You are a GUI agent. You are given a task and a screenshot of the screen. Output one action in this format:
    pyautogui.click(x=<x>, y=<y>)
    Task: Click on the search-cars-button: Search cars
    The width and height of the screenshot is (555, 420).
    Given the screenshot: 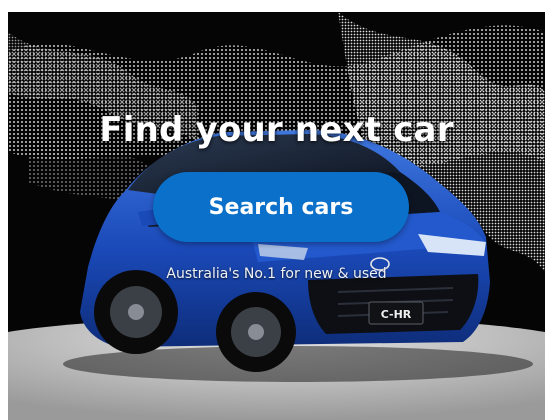 What is the action you would take?
    pyautogui.click(x=281, y=207)
    